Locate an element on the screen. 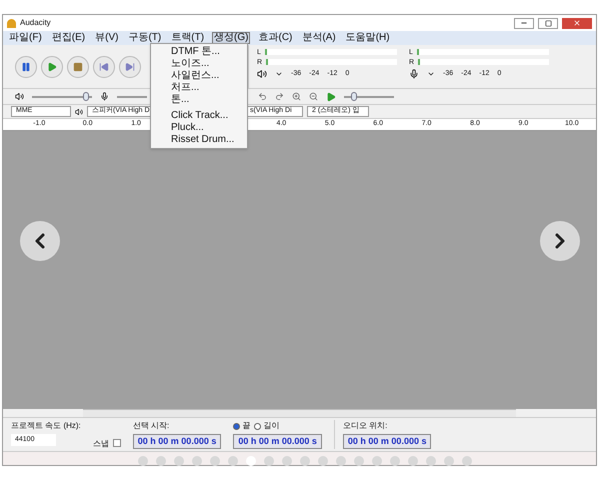 The height and width of the screenshot is (481, 601). zoom-in-icon is located at coordinates (296, 96).